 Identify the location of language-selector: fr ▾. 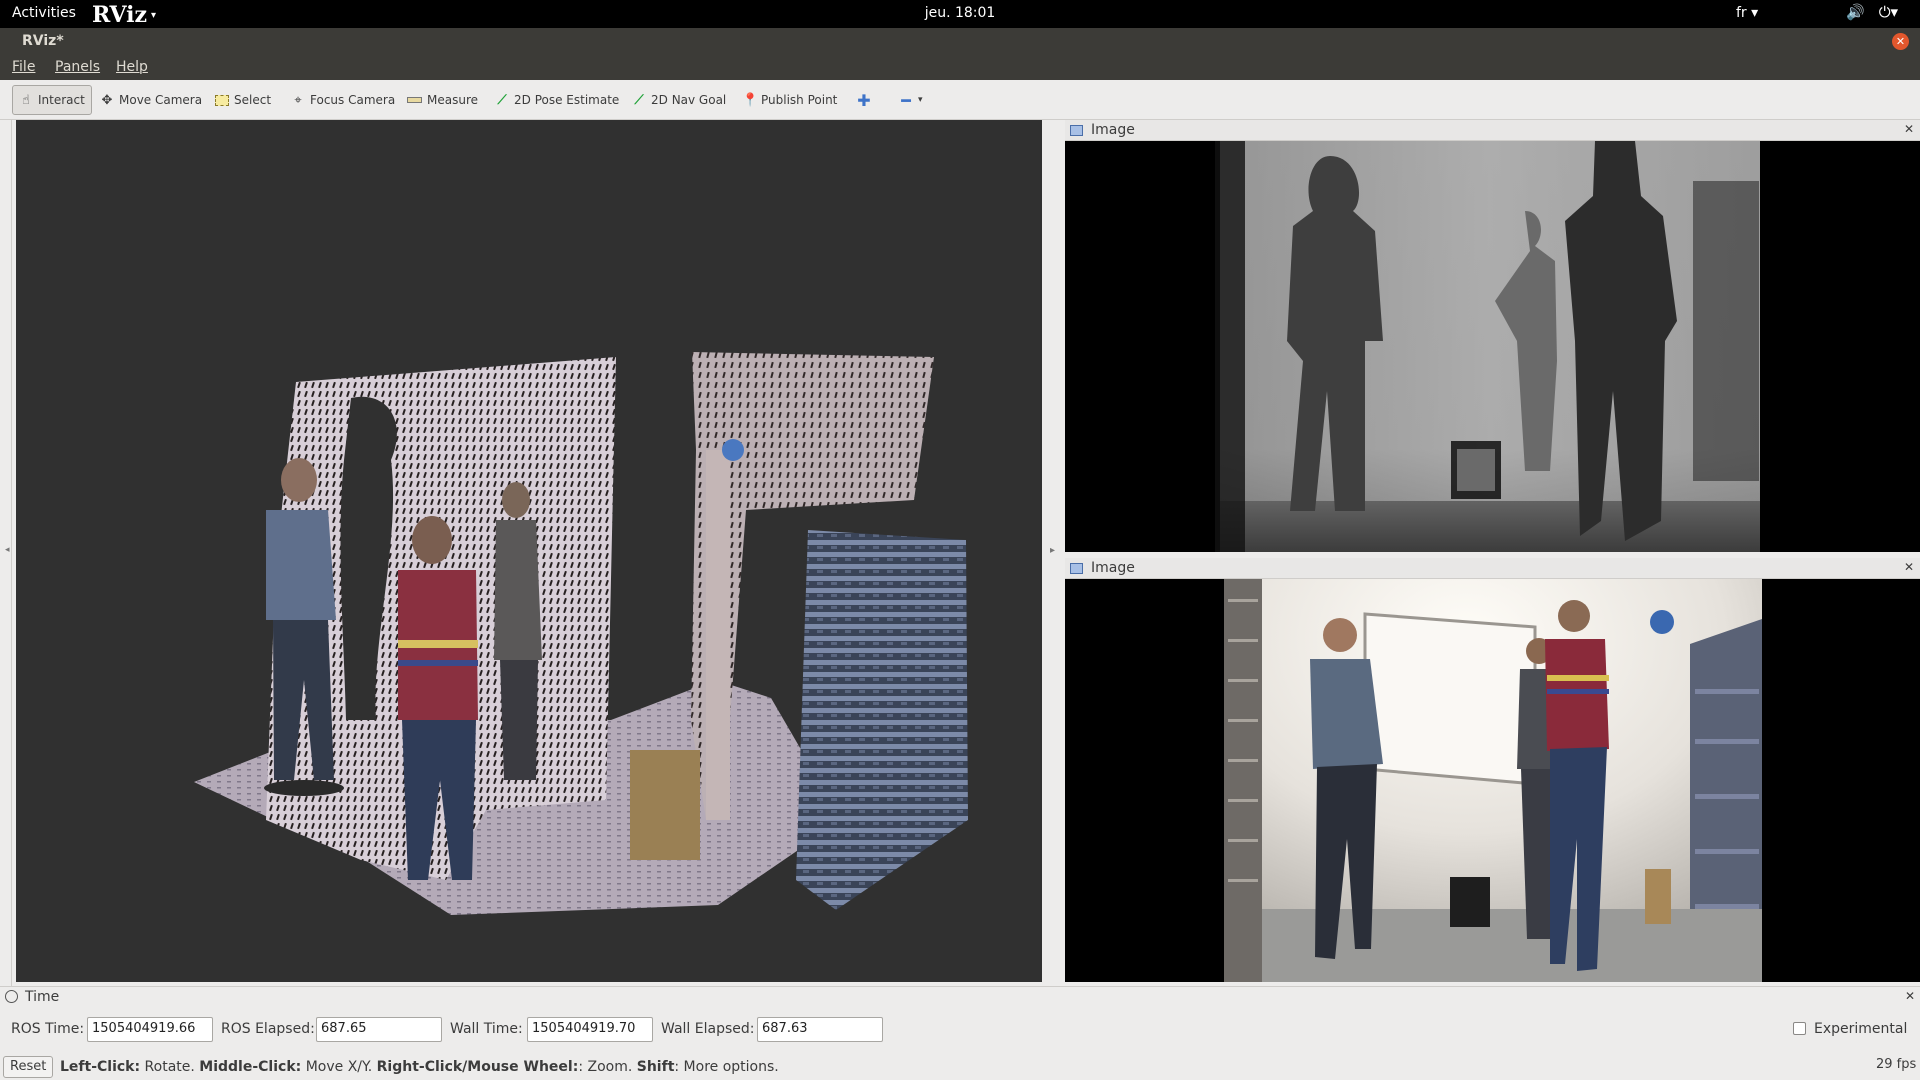
(1747, 13).